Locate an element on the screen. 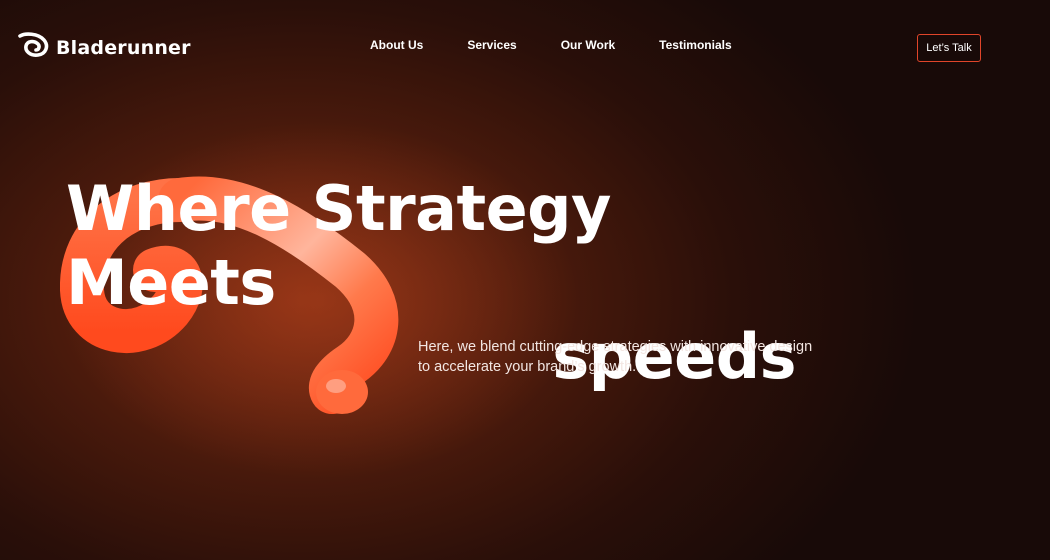 Image resolution: width=1050 pixels, height=560 pixels. main-nav: About Us Services Our Work Testimonials is located at coordinates (573, 45).